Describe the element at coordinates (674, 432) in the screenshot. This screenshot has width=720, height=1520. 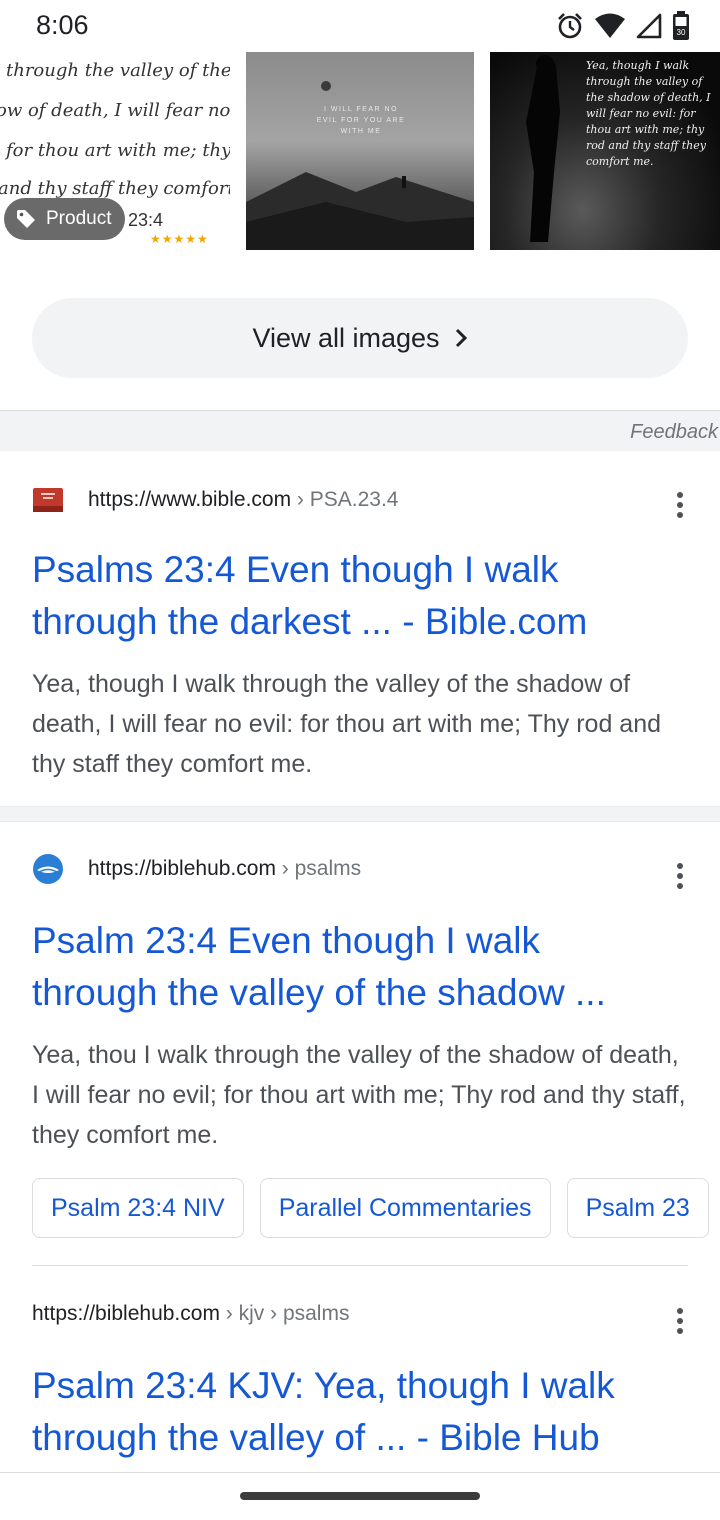
I see `feedback-link: Feedback` at that location.